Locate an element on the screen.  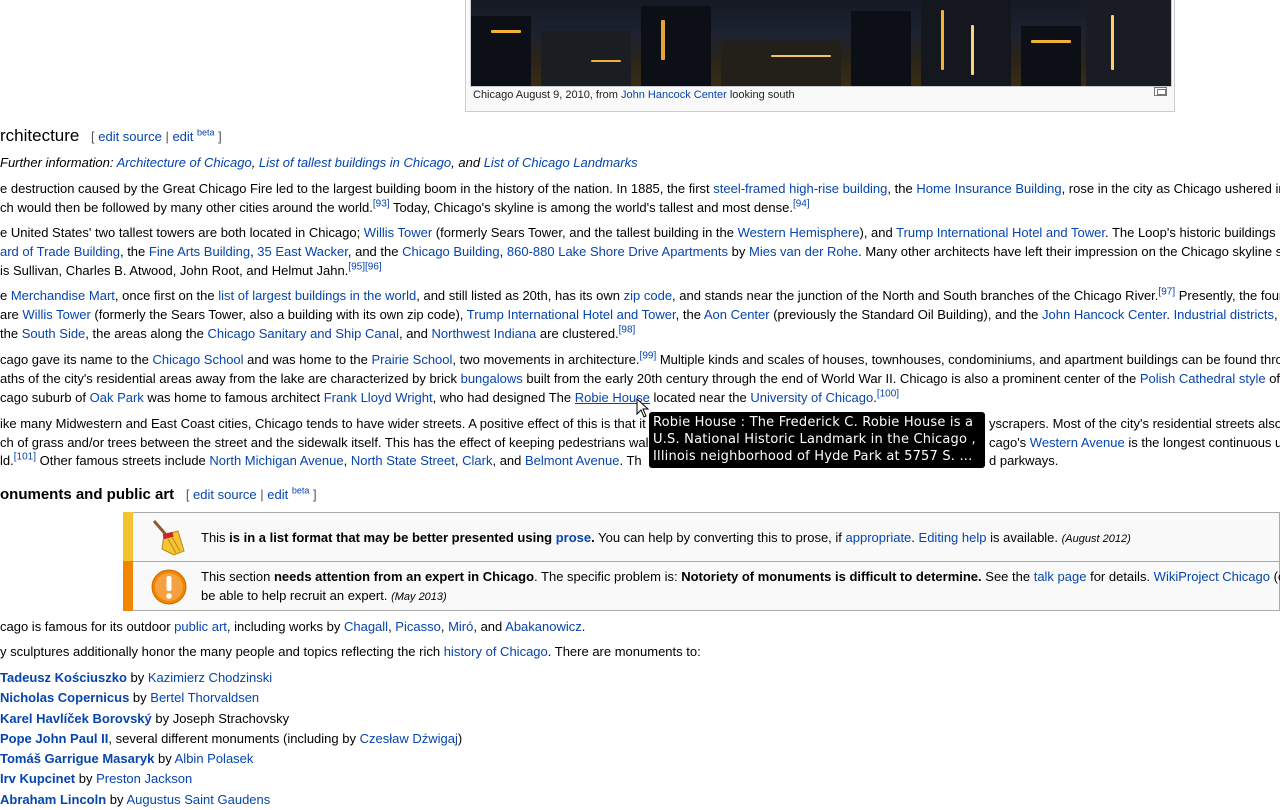
link-mies: Mies van der Rohe is located at coordinates (803, 251).